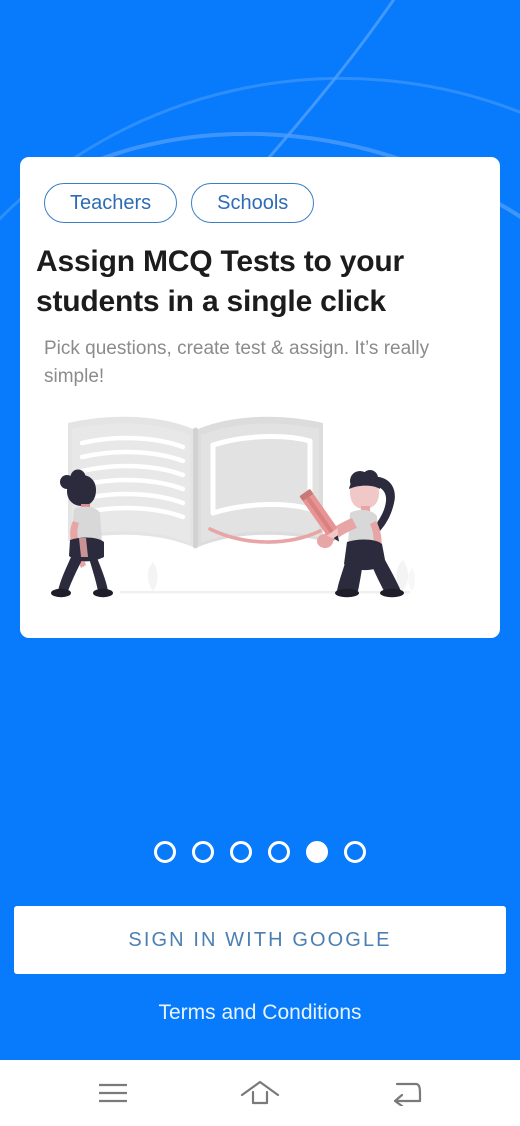 This screenshot has width=520, height=1126. I want to click on home-button, so click(260, 1093).